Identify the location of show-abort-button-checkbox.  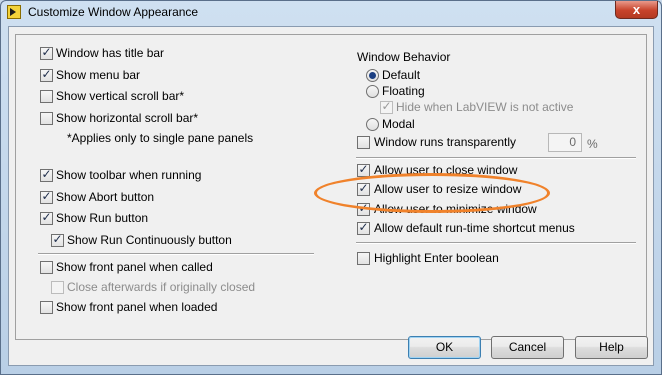
(46, 196).